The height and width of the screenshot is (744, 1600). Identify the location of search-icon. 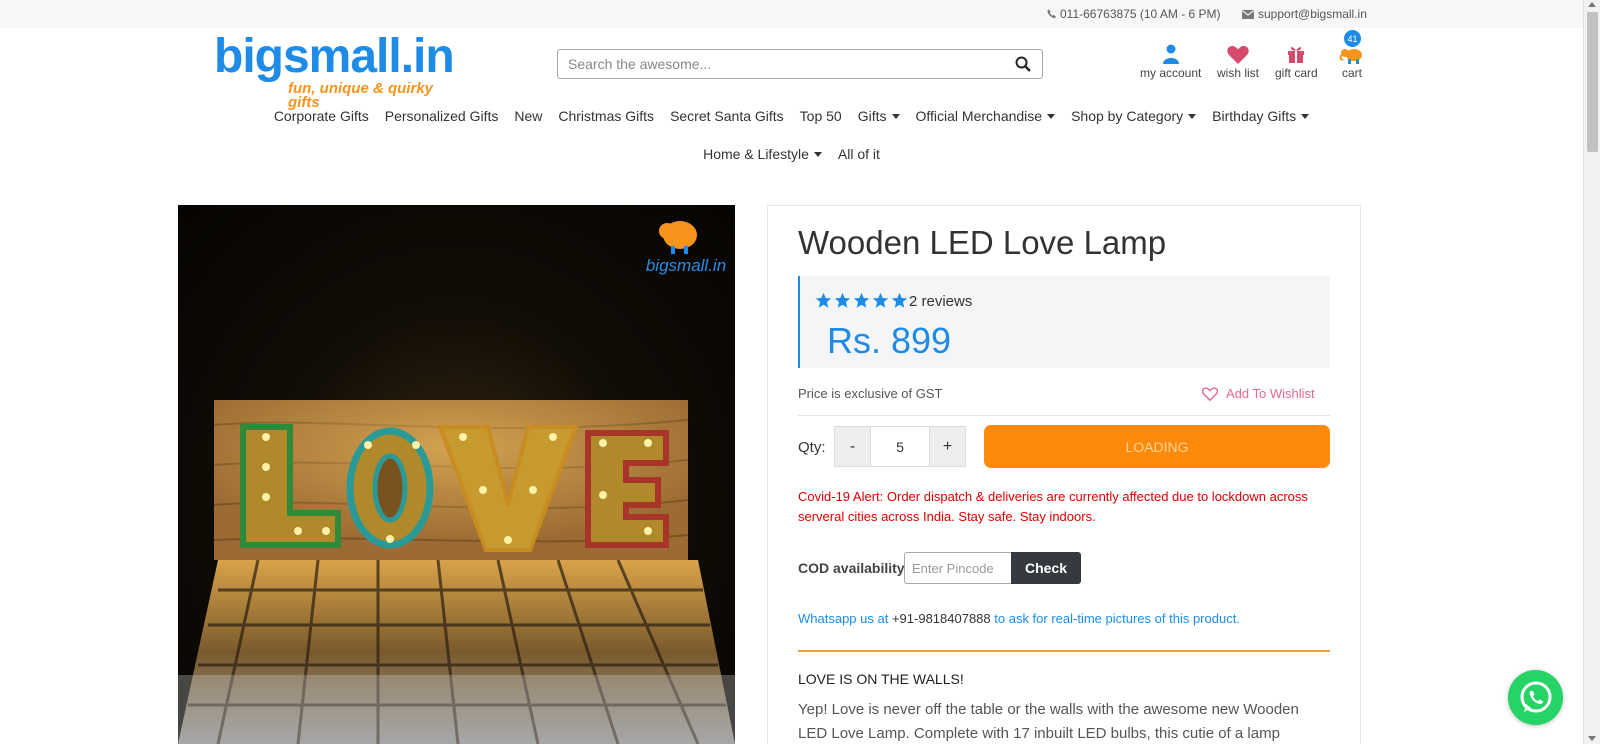
(1023, 64).